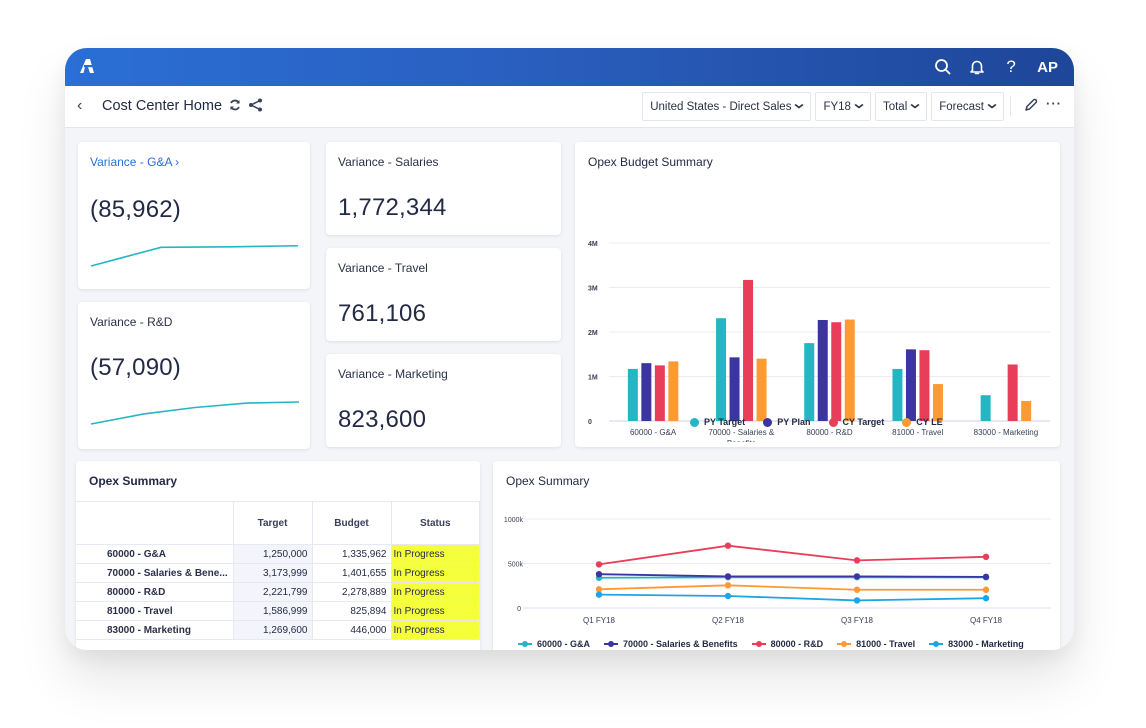 This screenshot has width=1146, height=728. Describe the element at coordinates (382, 313) in the screenshot. I see `kpi-value: 761,106` at that location.